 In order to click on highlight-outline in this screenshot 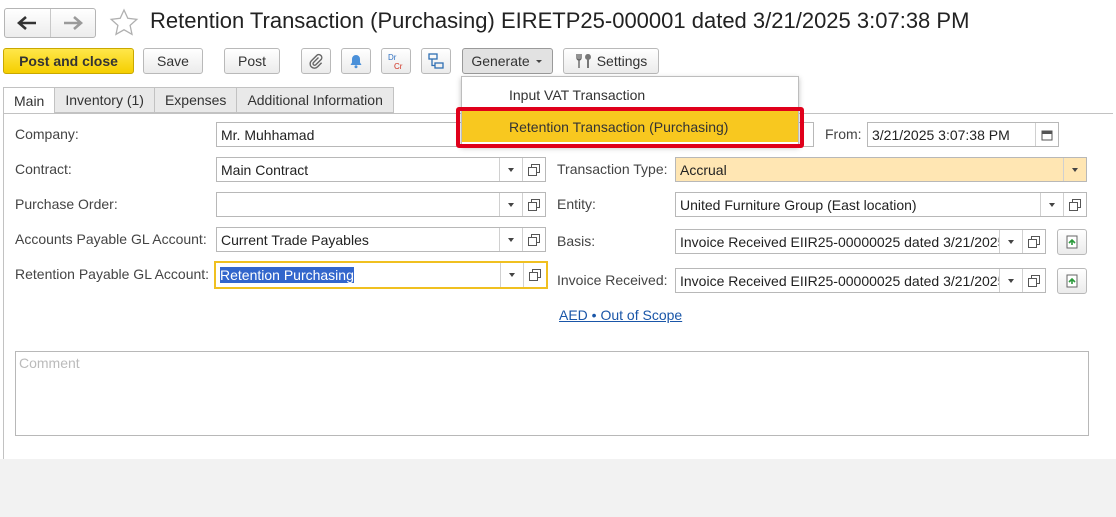, I will do `click(630, 127)`.